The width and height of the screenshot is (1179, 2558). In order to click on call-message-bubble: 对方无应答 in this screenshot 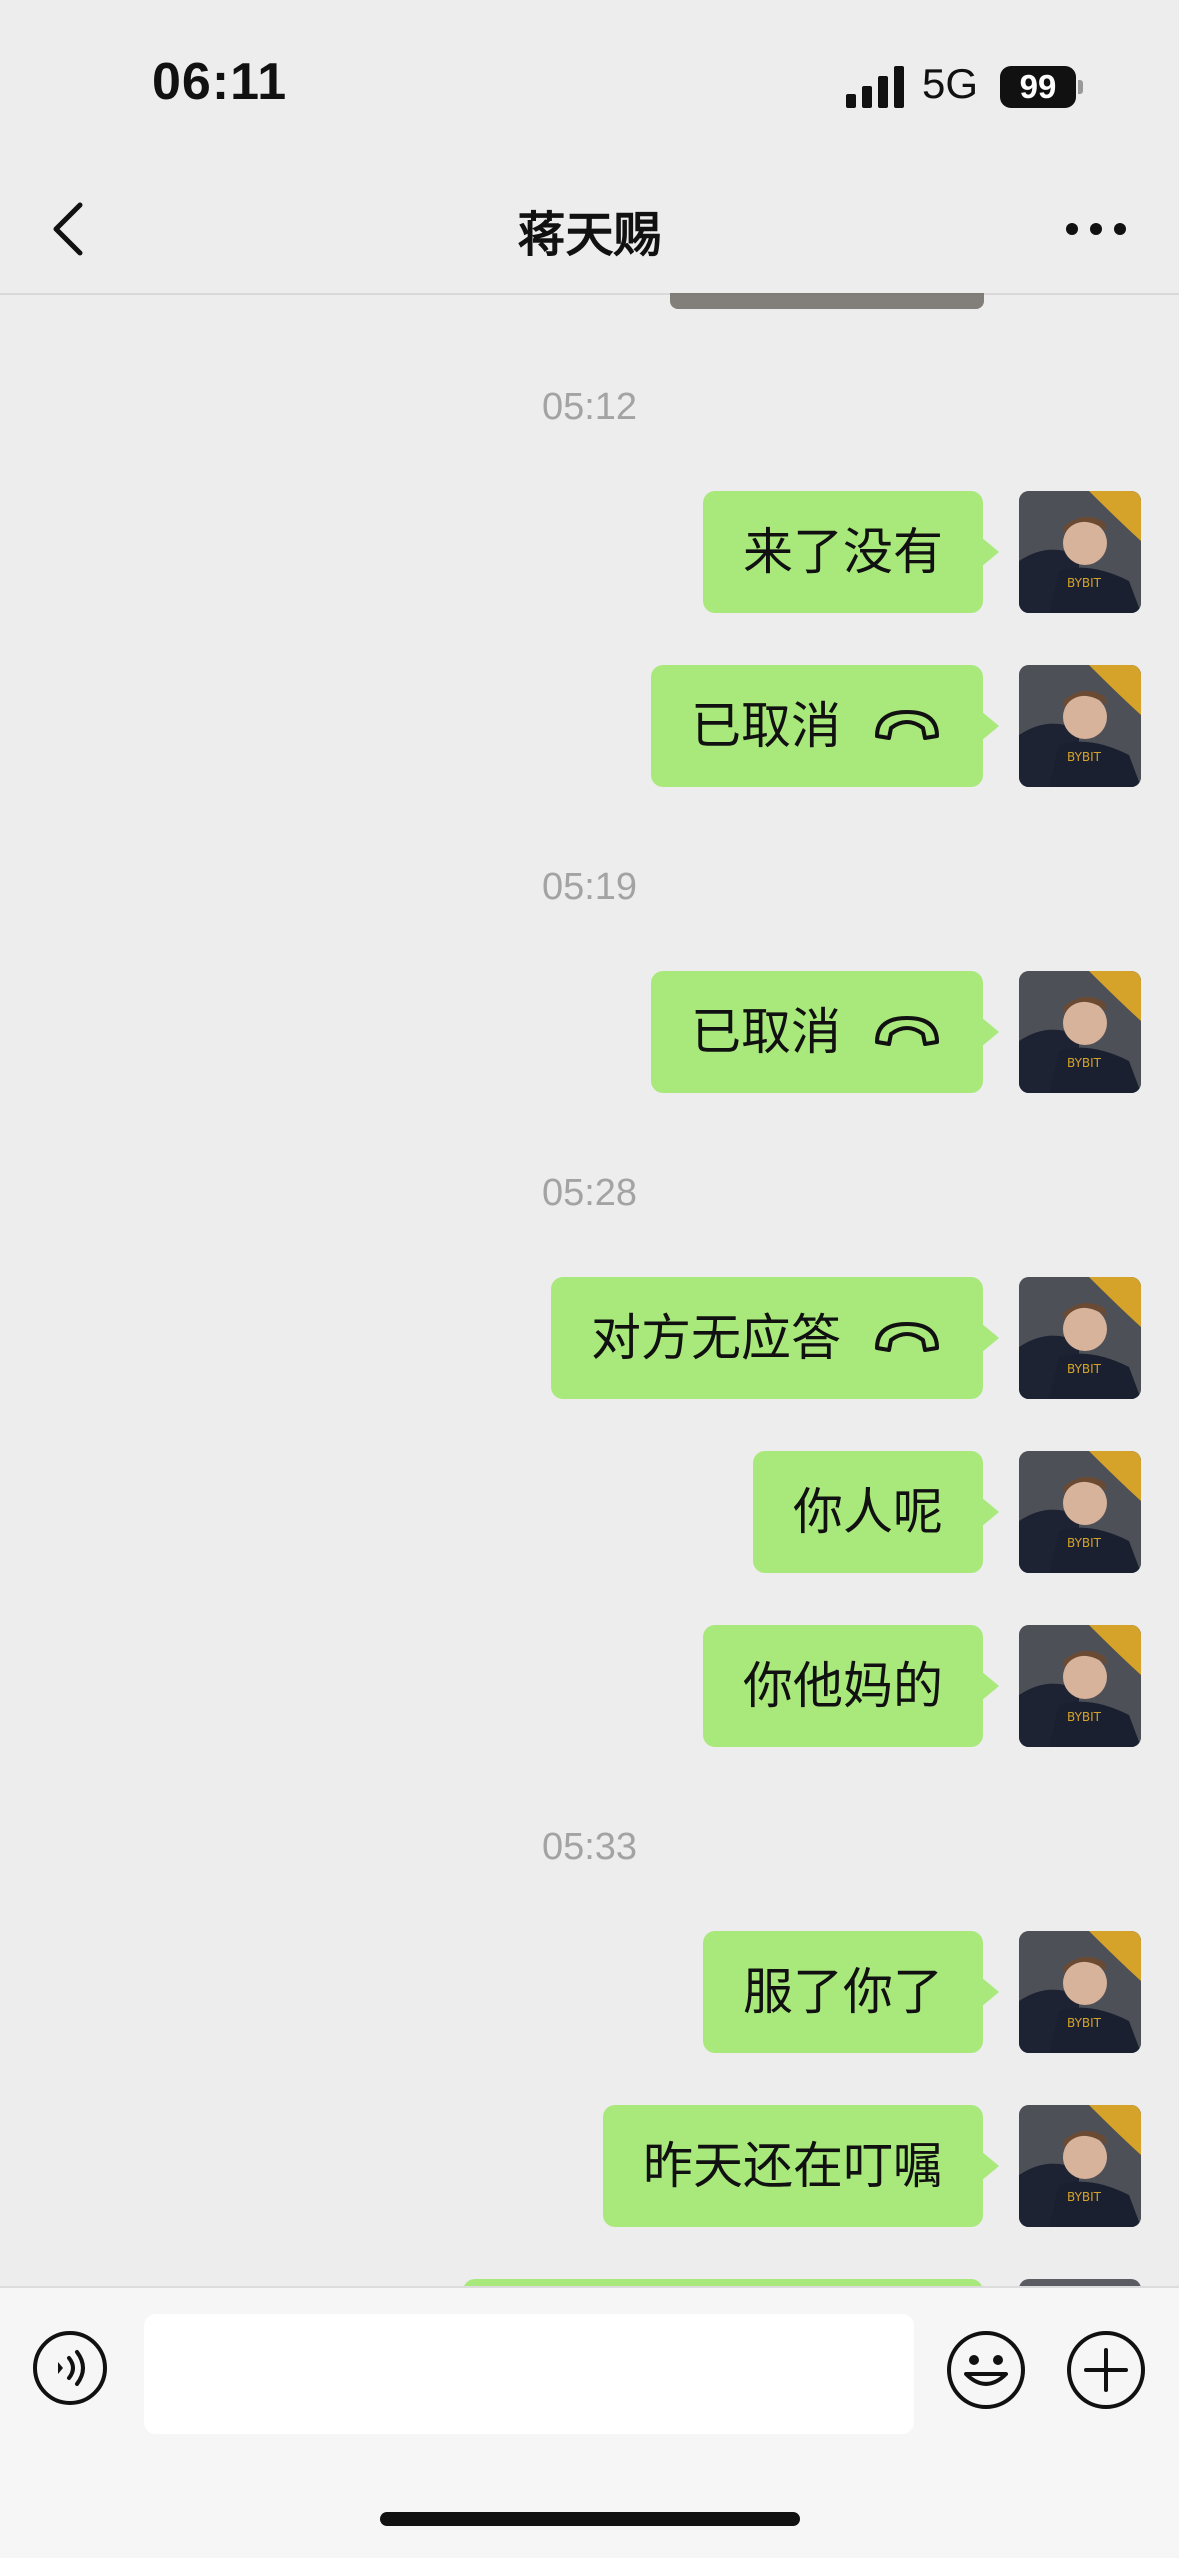, I will do `click(775, 1338)`.